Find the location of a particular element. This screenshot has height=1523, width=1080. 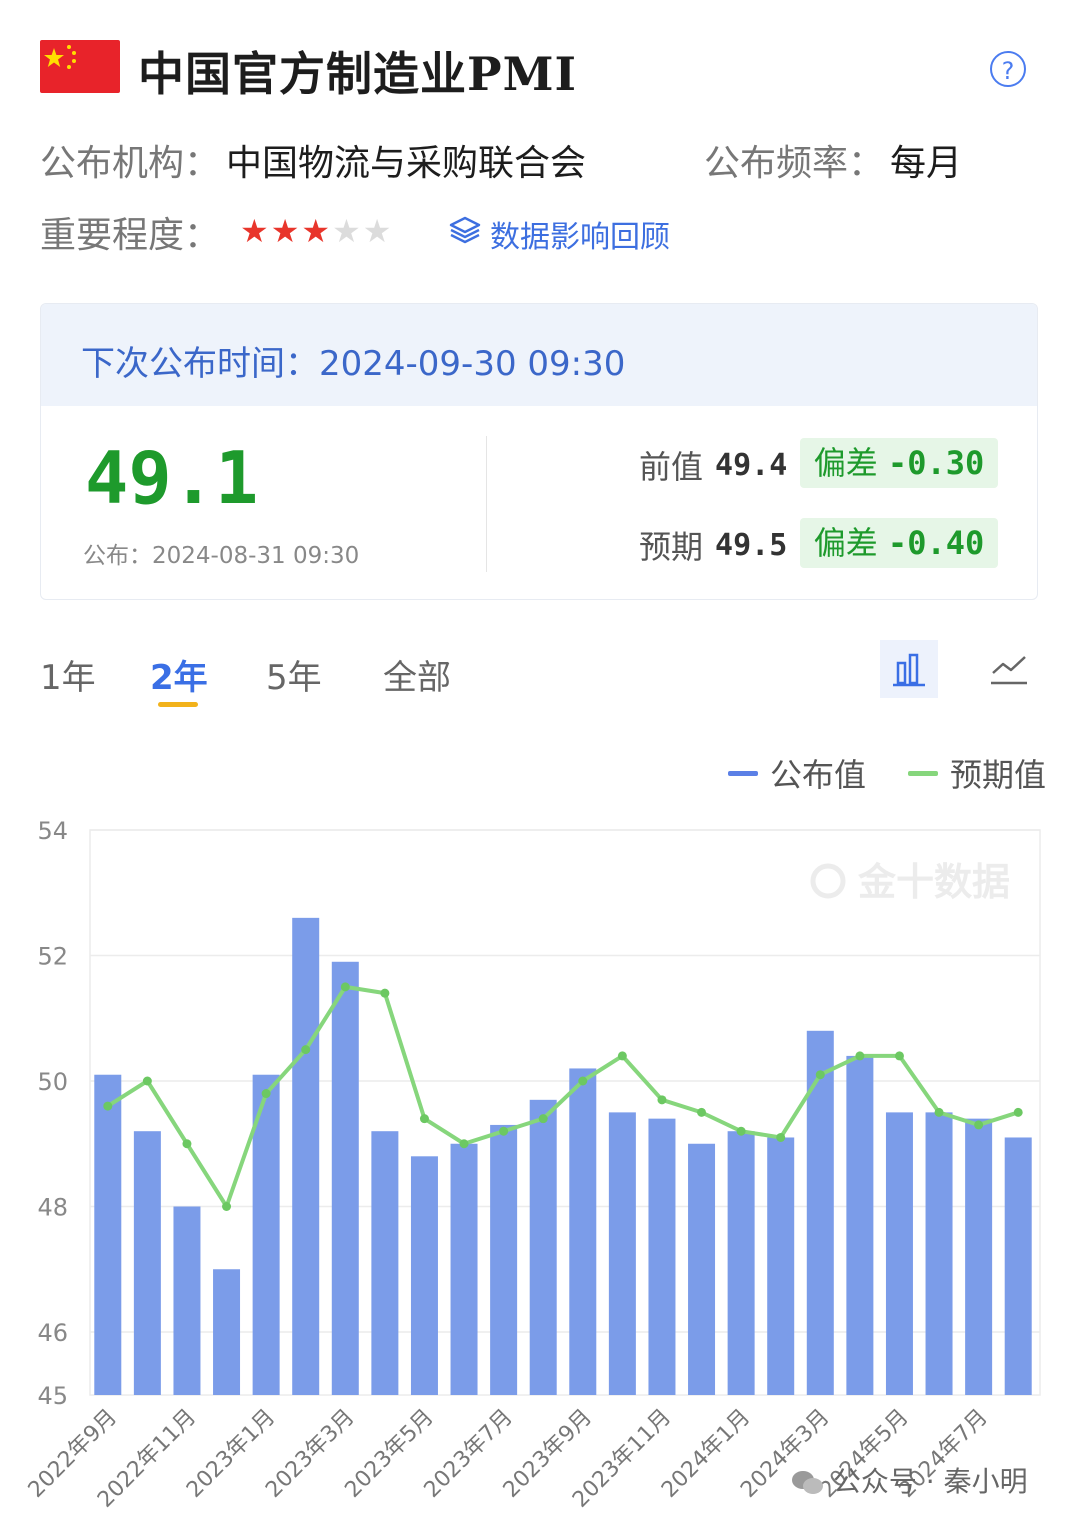

tab-5-years: 5年 is located at coordinates (294, 674).